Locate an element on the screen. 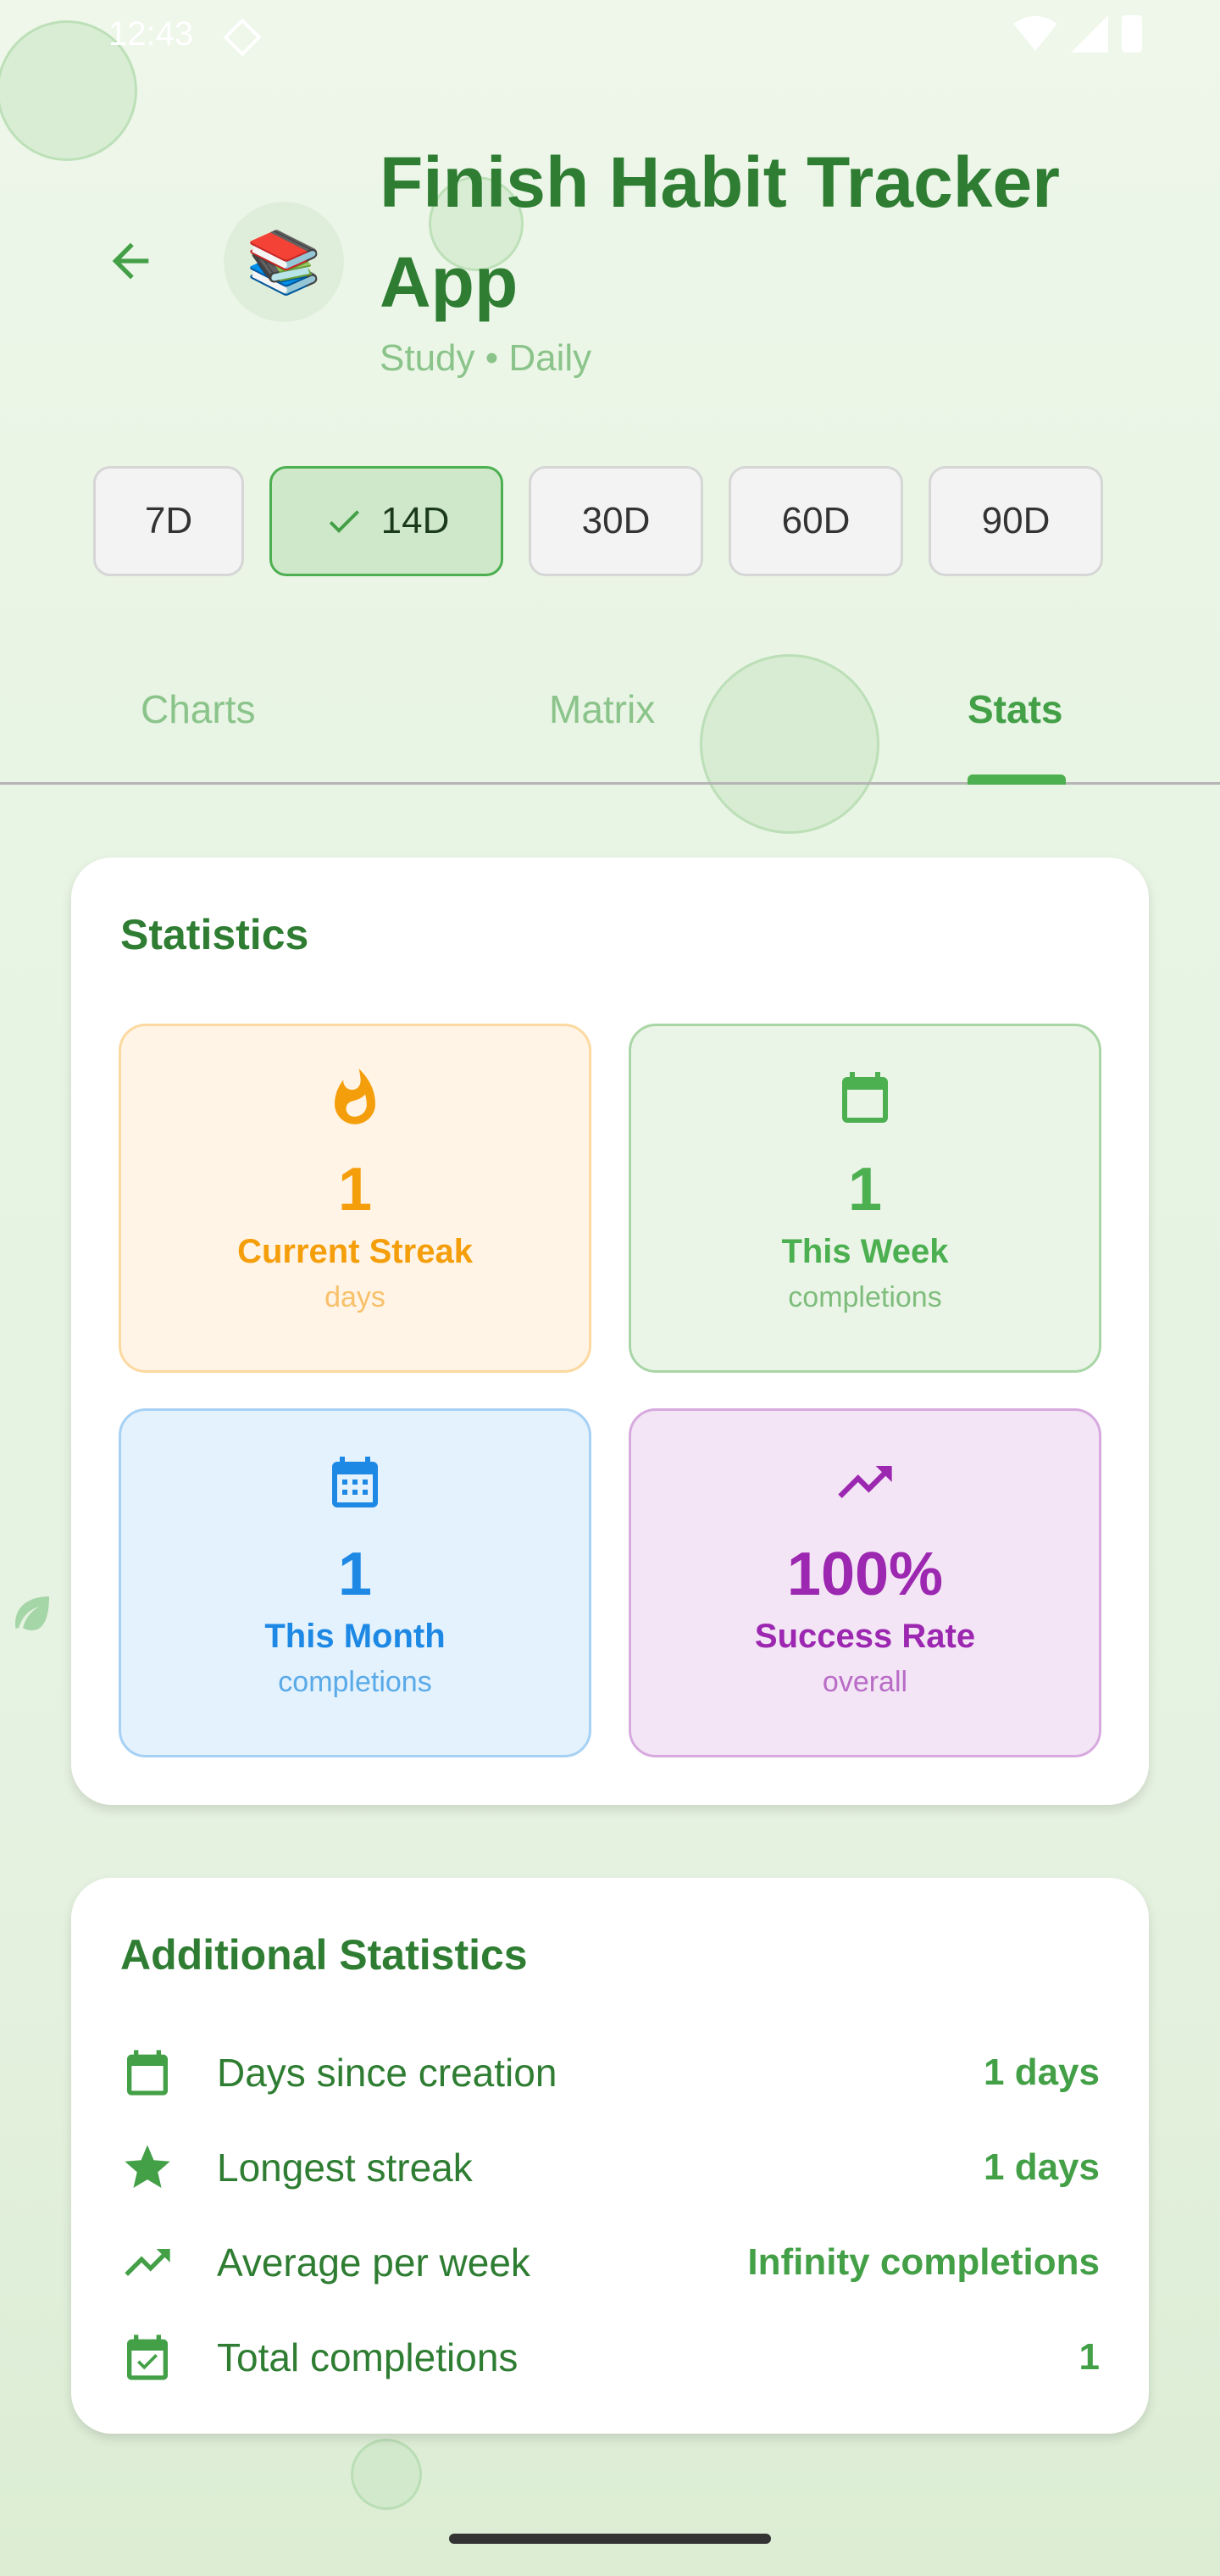 The width and height of the screenshot is (1220, 2576). range-chip-label: 14D is located at coordinates (415, 520).